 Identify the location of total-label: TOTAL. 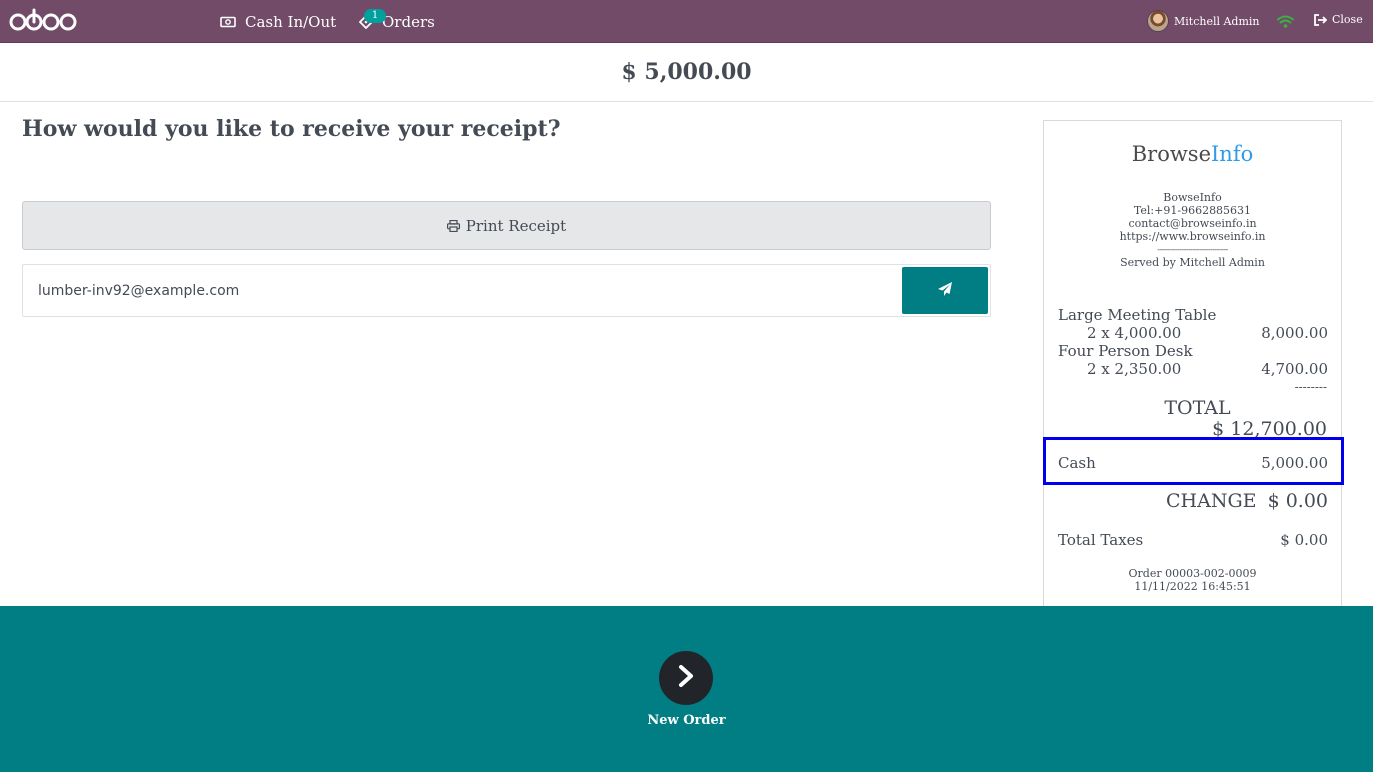
(1197, 408).